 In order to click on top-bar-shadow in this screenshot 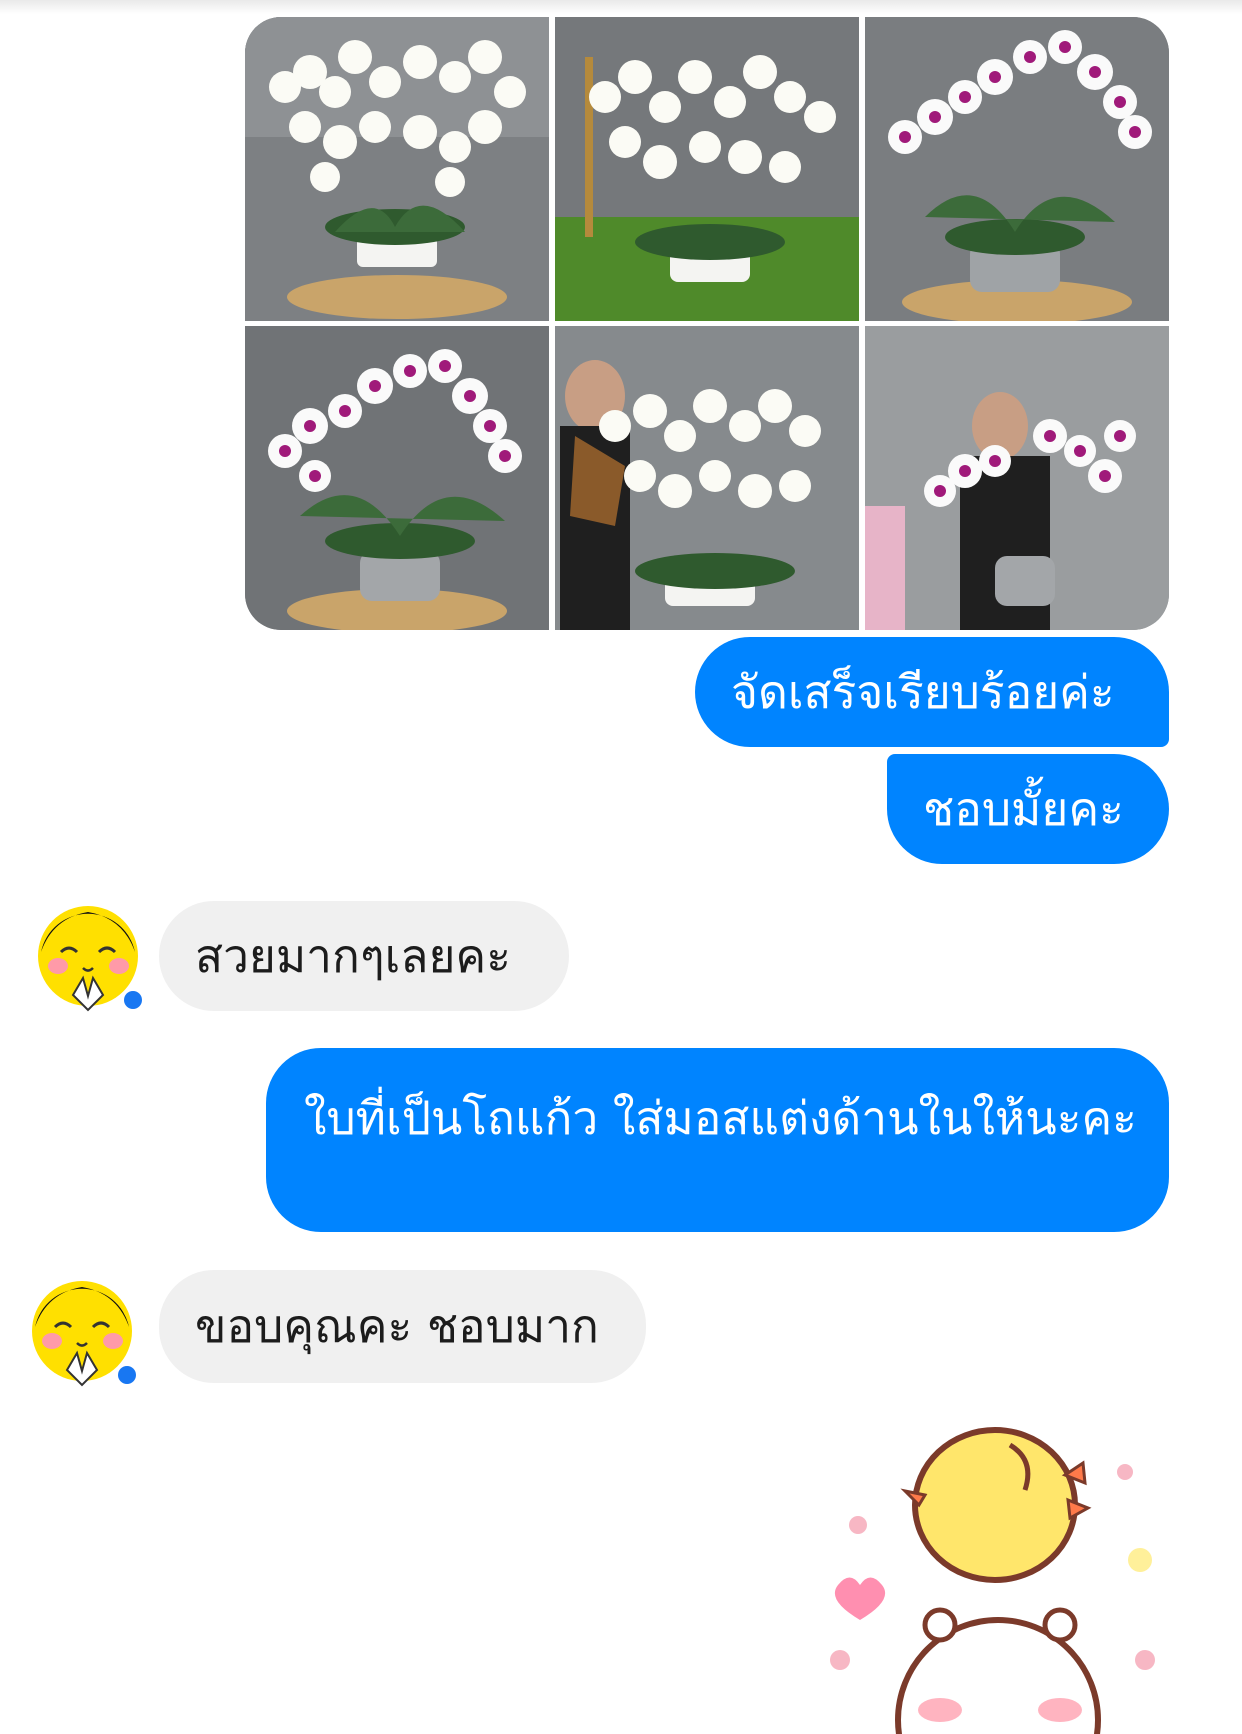, I will do `click(621, 7)`.